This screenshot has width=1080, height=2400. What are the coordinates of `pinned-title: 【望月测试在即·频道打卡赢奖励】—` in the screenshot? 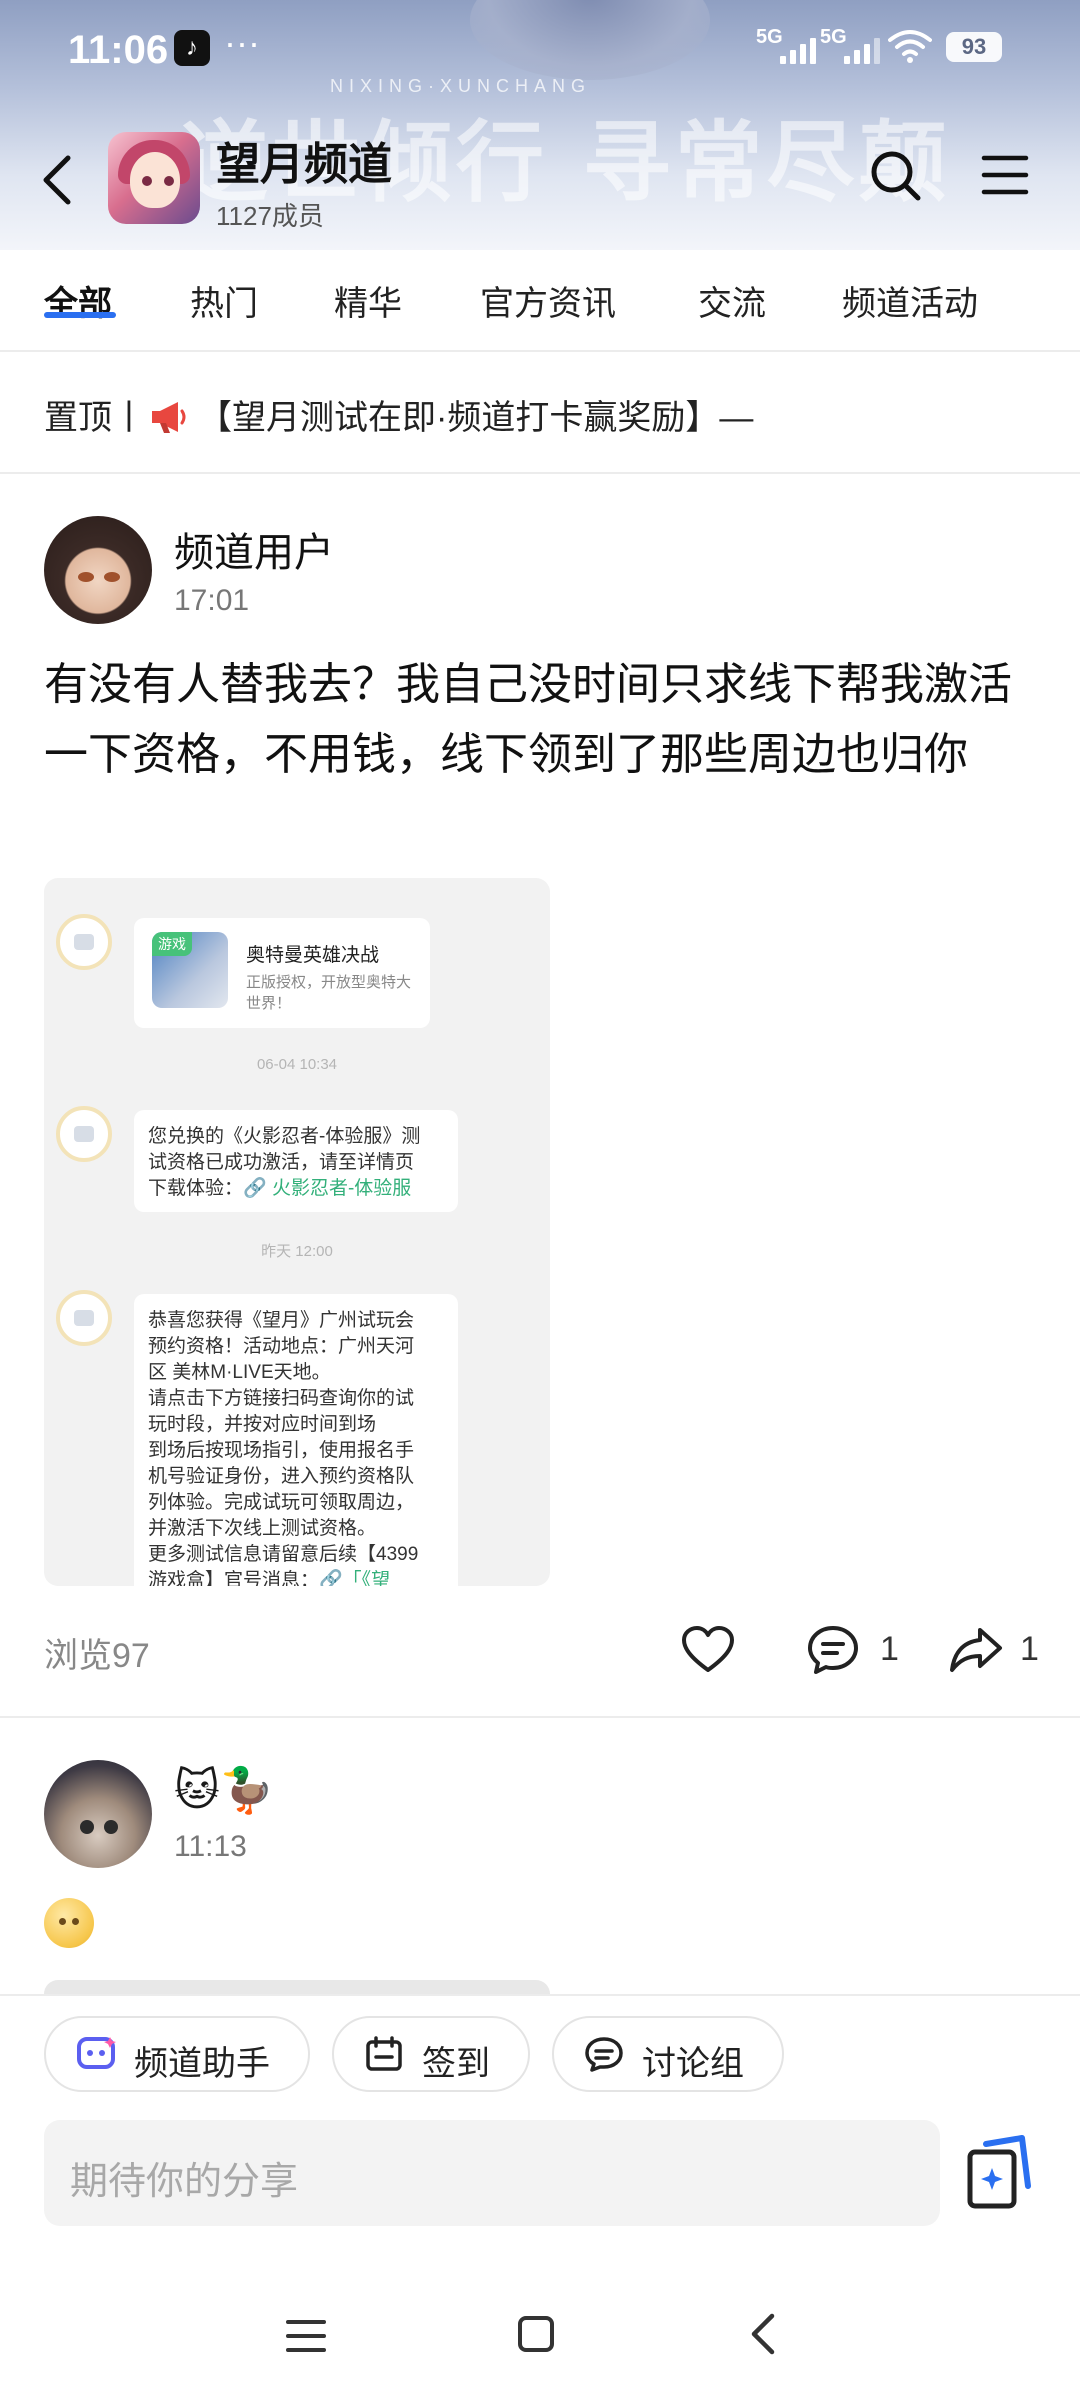 It's located at (476, 418).